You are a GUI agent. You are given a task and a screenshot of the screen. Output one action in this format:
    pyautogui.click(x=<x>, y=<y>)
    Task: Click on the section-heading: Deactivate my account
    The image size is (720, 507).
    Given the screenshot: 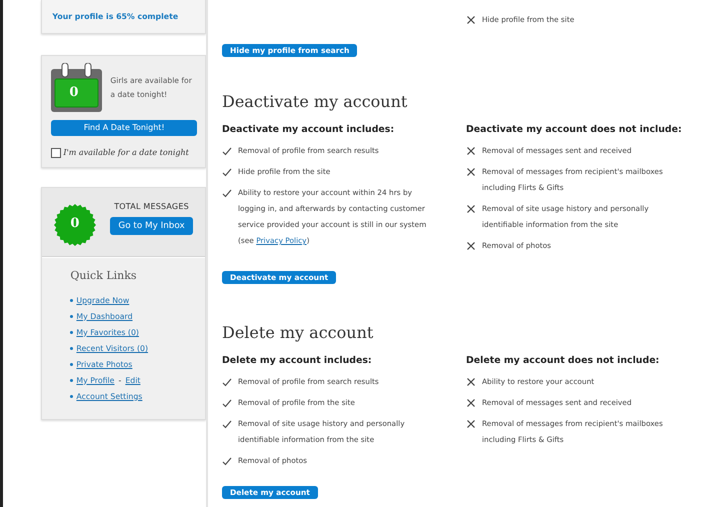 What is the action you would take?
    pyautogui.click(x=315, y=102)
    